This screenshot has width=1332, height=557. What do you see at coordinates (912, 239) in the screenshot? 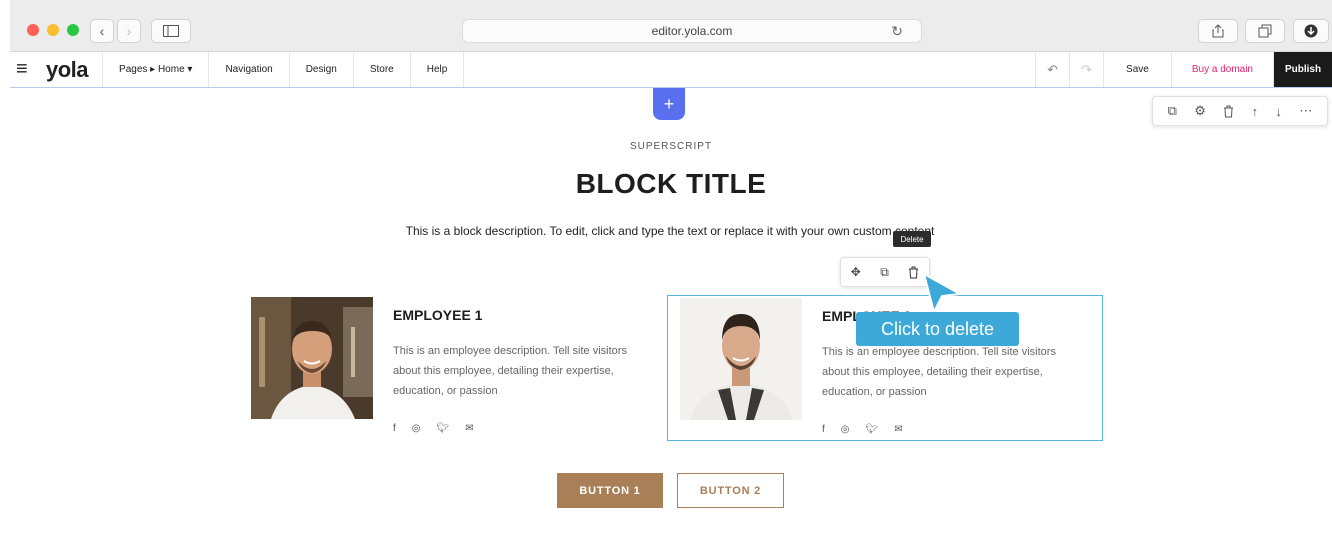
I see `delete-tooltip: Delete` at bounding box center [912, 239].